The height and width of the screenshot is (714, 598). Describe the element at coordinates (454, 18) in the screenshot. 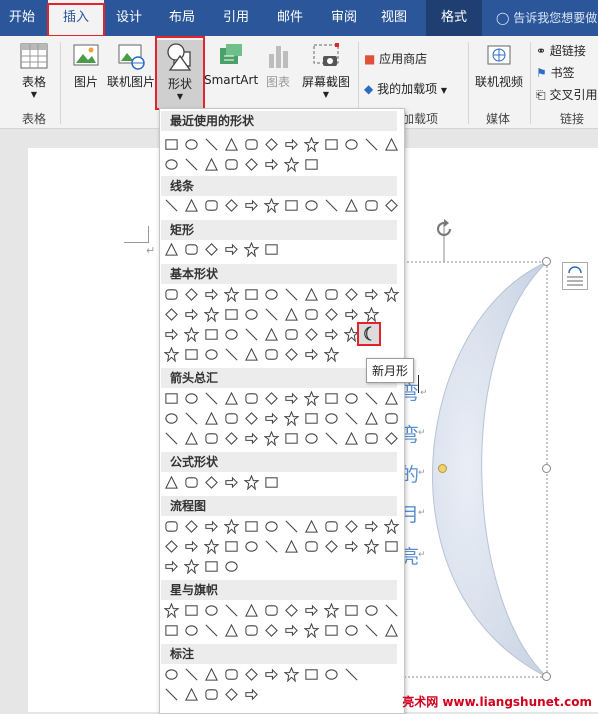

I see `tab-format: 格式` at that location.